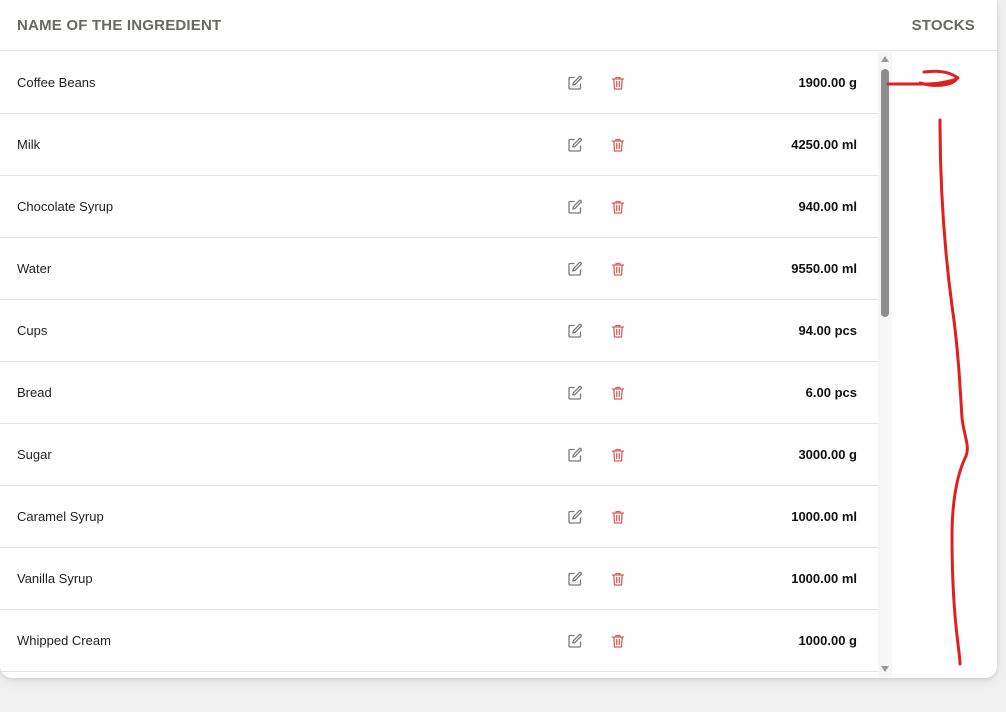 Image resolution: width=1006 pixels, height=712 pixels. Describe the element at coordinates (439, 269) in the screenshot. I see `table-row: Water 9550.00 ml` at that location.